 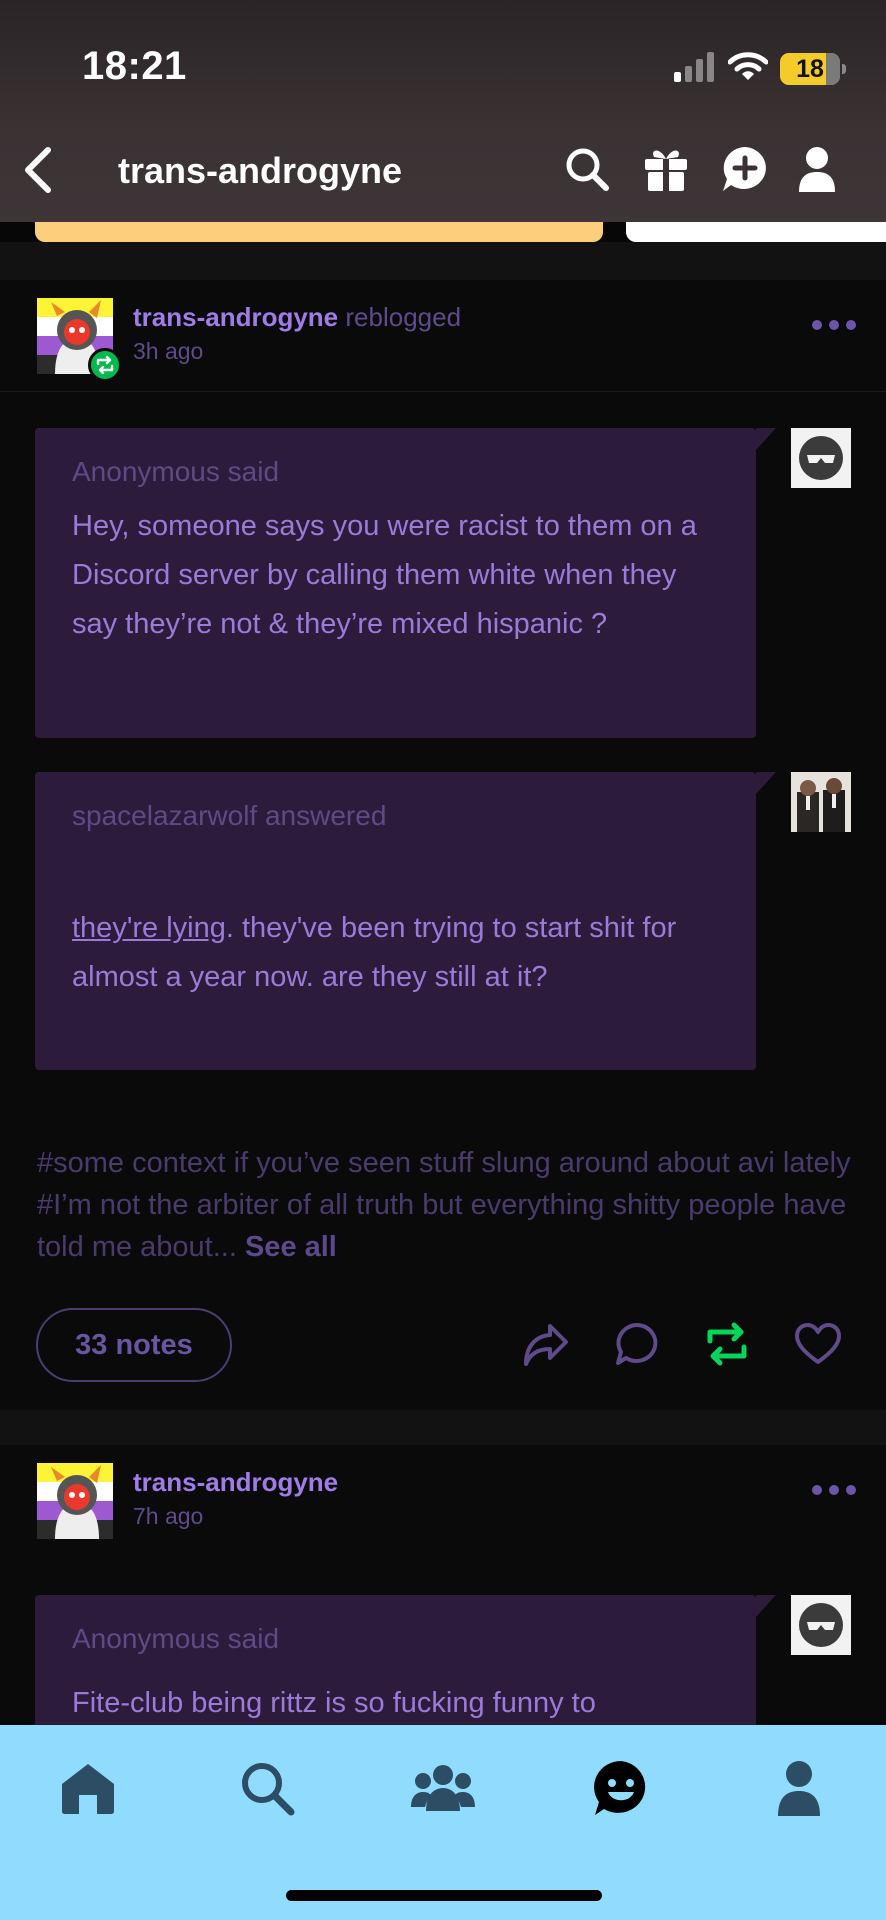 I want to click on tab-activity, so click(x=621, y=1788).